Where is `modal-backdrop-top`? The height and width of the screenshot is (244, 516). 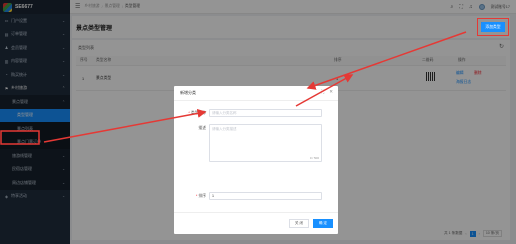
modal-backdrop-top is located at coordinates (293, 7).